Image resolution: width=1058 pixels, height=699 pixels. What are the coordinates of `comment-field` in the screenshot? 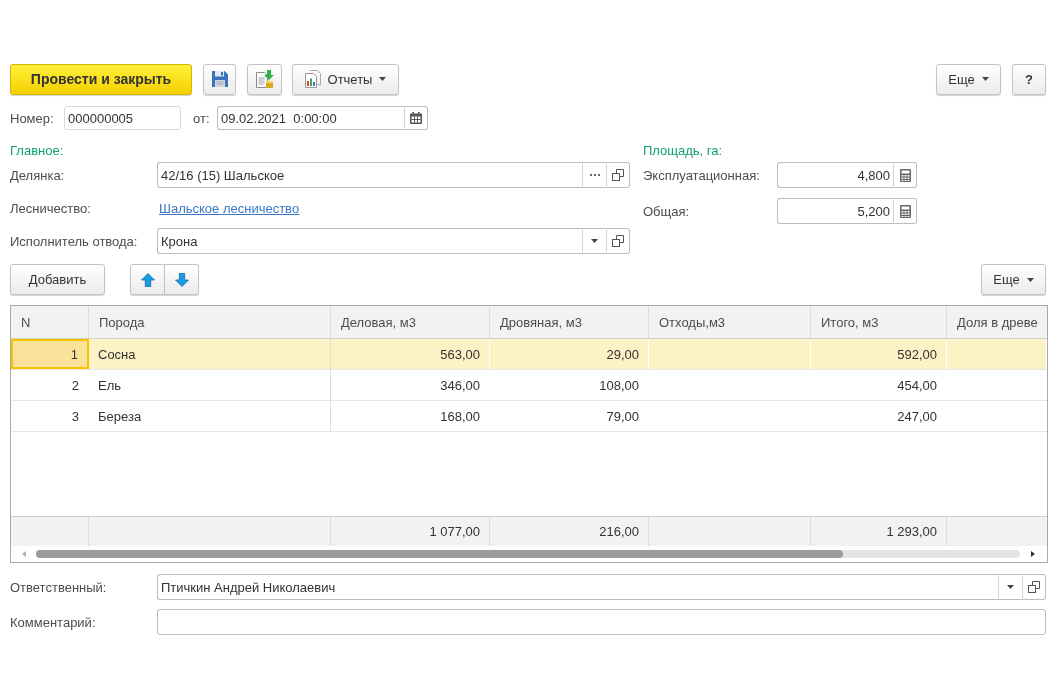 It's located at (601, 622).